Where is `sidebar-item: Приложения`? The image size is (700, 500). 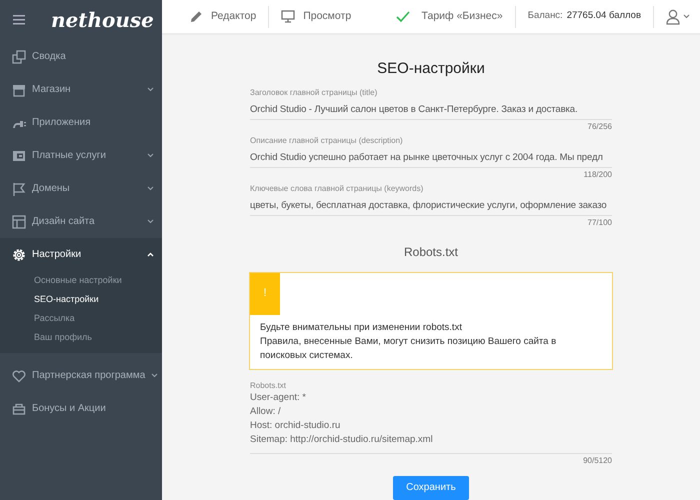
sidebar-item: Приложения is located at coordinates (81, 122).